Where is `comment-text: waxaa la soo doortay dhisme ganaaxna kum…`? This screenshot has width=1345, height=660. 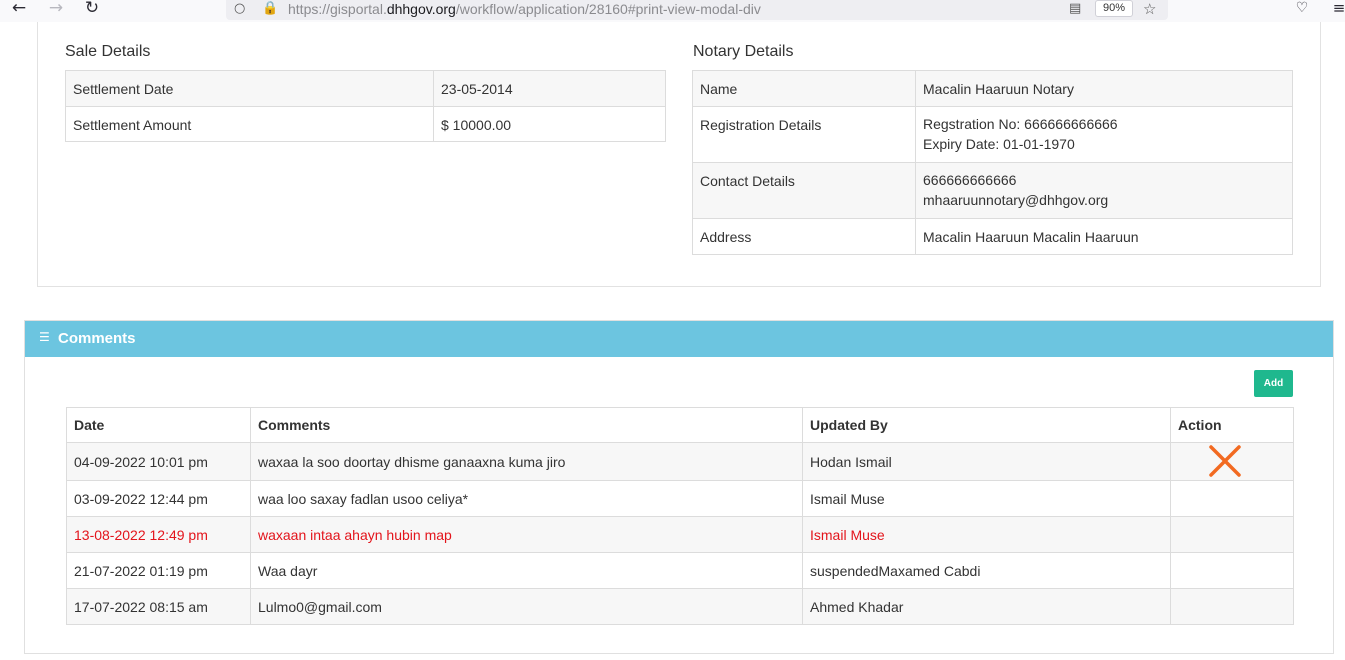 comment-text: waxaa la soo doortay dhisme ganaaxna kum… is located at coordinates (526, 461).